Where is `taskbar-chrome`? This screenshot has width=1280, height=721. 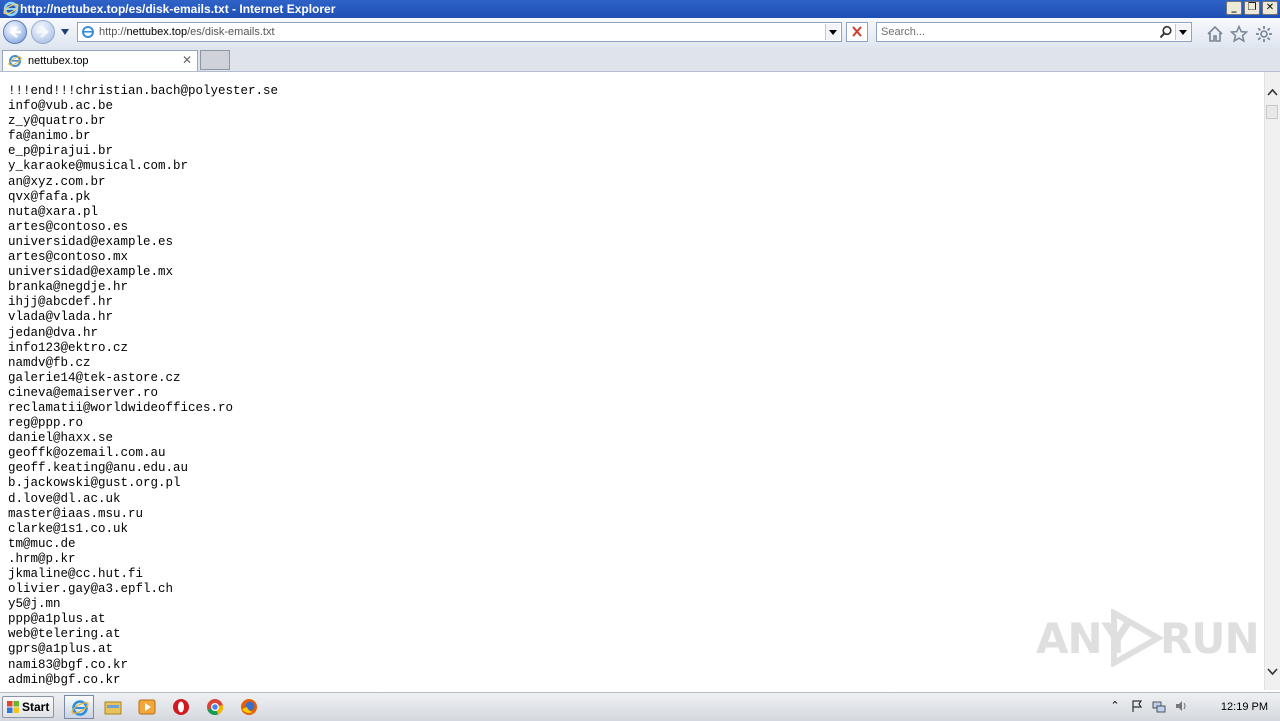
taskbar-chrome is located at coordinates (215, 707).